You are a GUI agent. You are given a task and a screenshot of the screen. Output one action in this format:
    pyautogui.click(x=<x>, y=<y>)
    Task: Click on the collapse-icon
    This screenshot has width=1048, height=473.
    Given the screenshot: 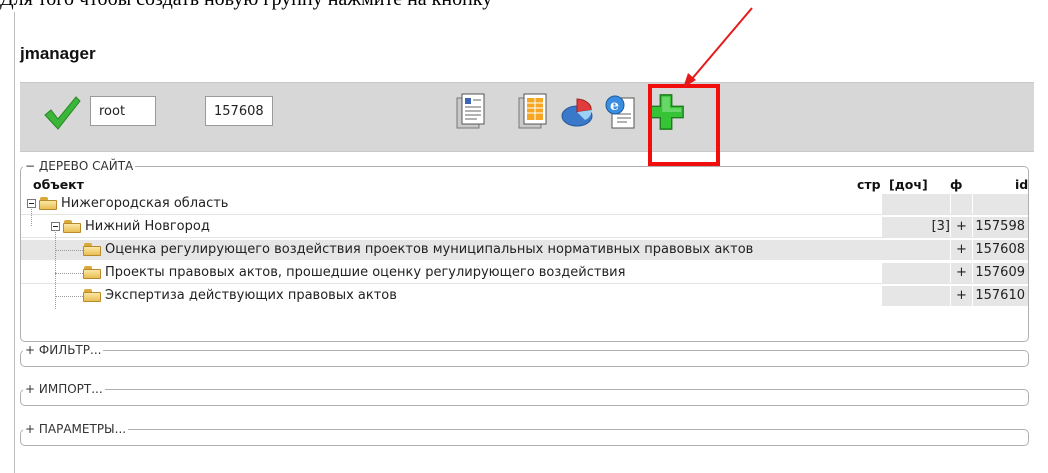 What is the action you would take?
    pyautogui.click(x=31, y=203)
    